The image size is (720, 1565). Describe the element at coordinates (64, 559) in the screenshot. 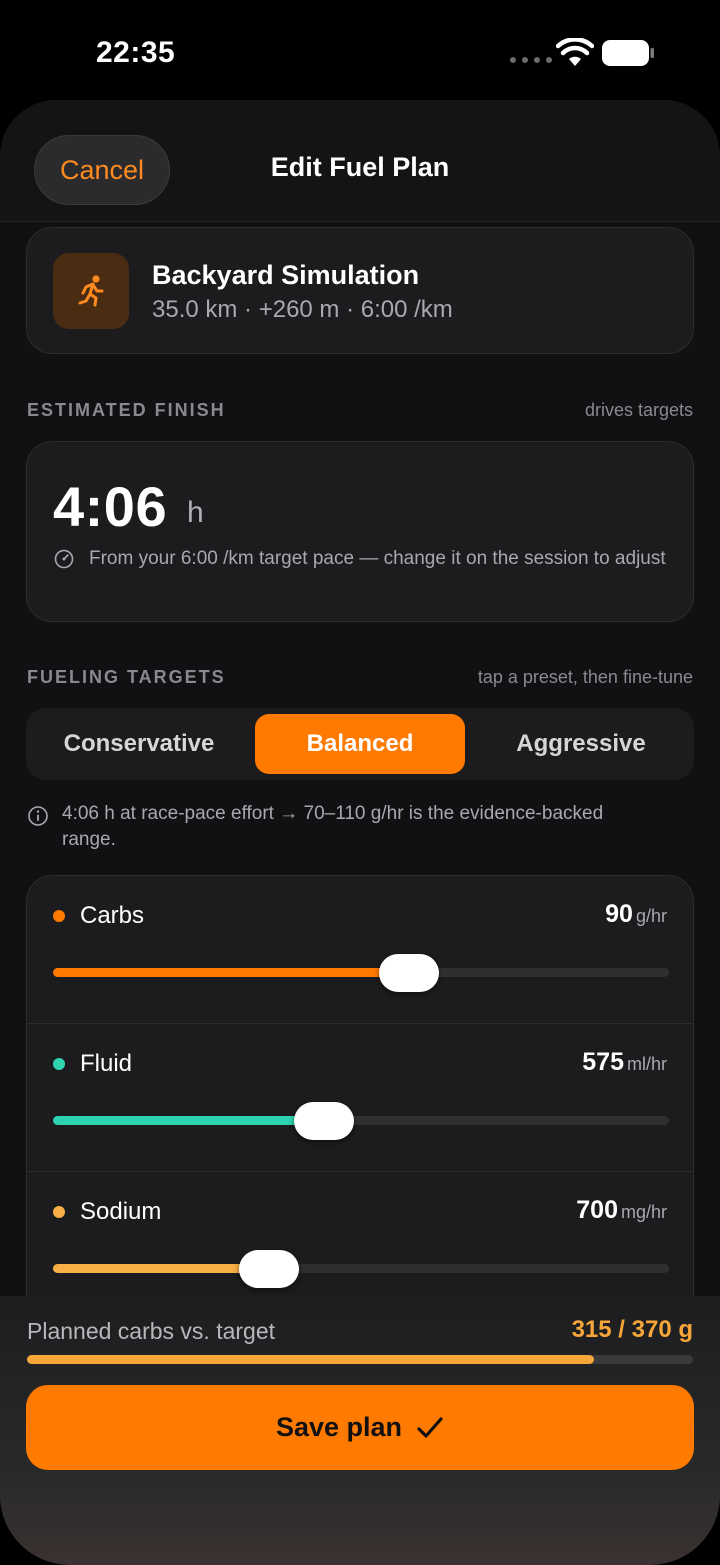

I see `gauge-icon` at that location.